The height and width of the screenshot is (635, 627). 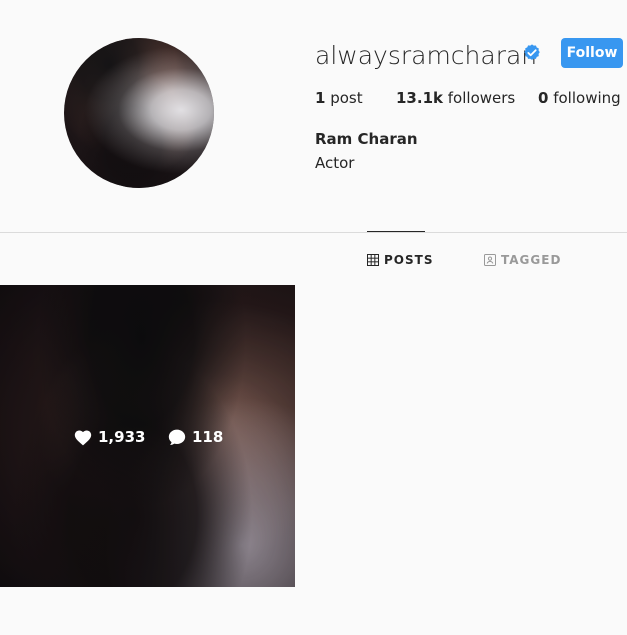 What do you see at coordinates (531, 260) in the screenshot?
I see `tab-tagged-label: TAGGED` at bounding box center [531, 260].